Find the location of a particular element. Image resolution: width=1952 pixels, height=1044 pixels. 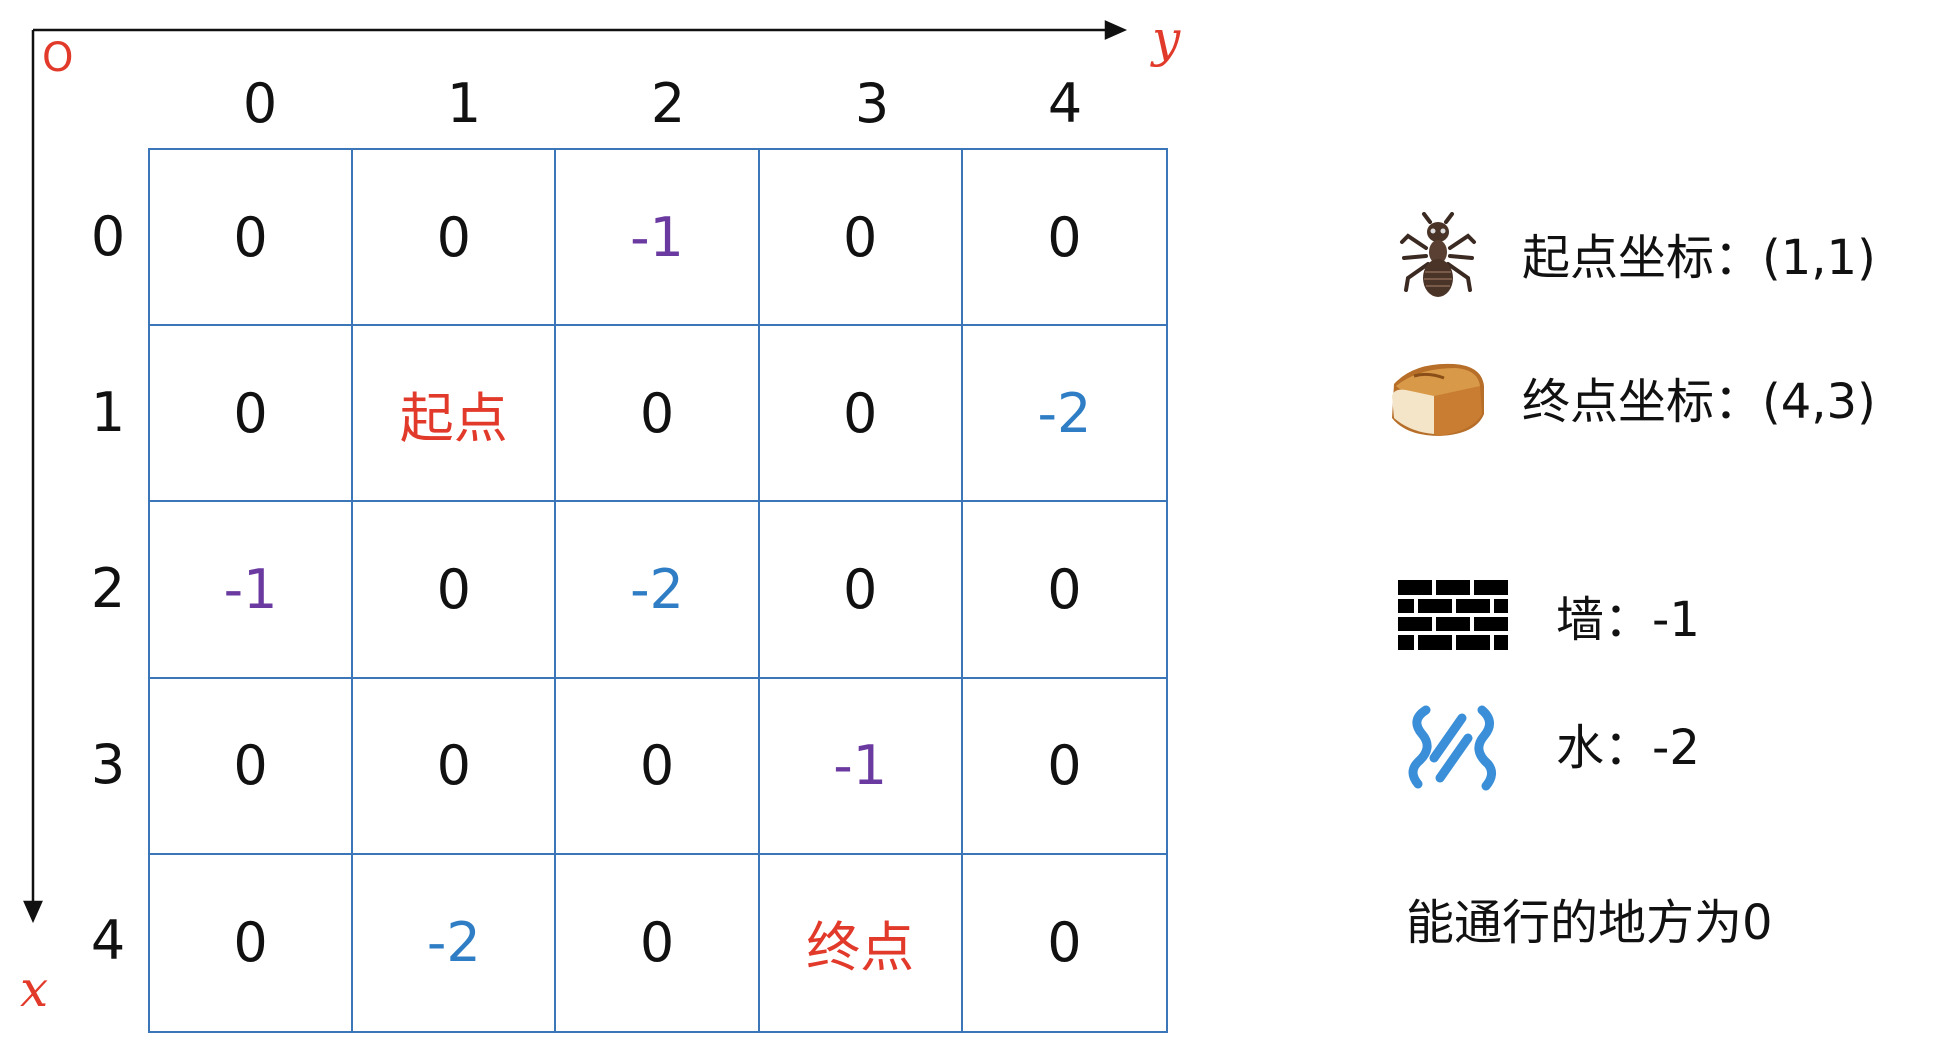

grid-cell-r2-c2: -2 is located at coordinates (658, 590).